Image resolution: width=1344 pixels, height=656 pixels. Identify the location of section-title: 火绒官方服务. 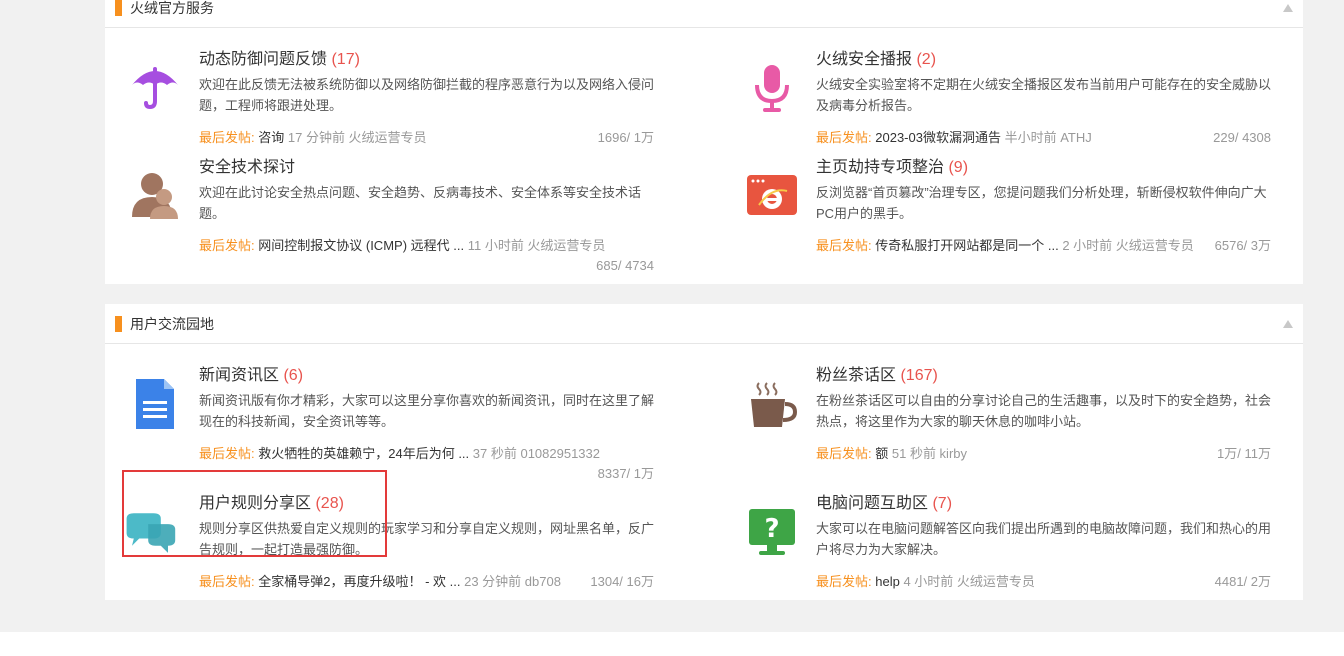
(172, 8).